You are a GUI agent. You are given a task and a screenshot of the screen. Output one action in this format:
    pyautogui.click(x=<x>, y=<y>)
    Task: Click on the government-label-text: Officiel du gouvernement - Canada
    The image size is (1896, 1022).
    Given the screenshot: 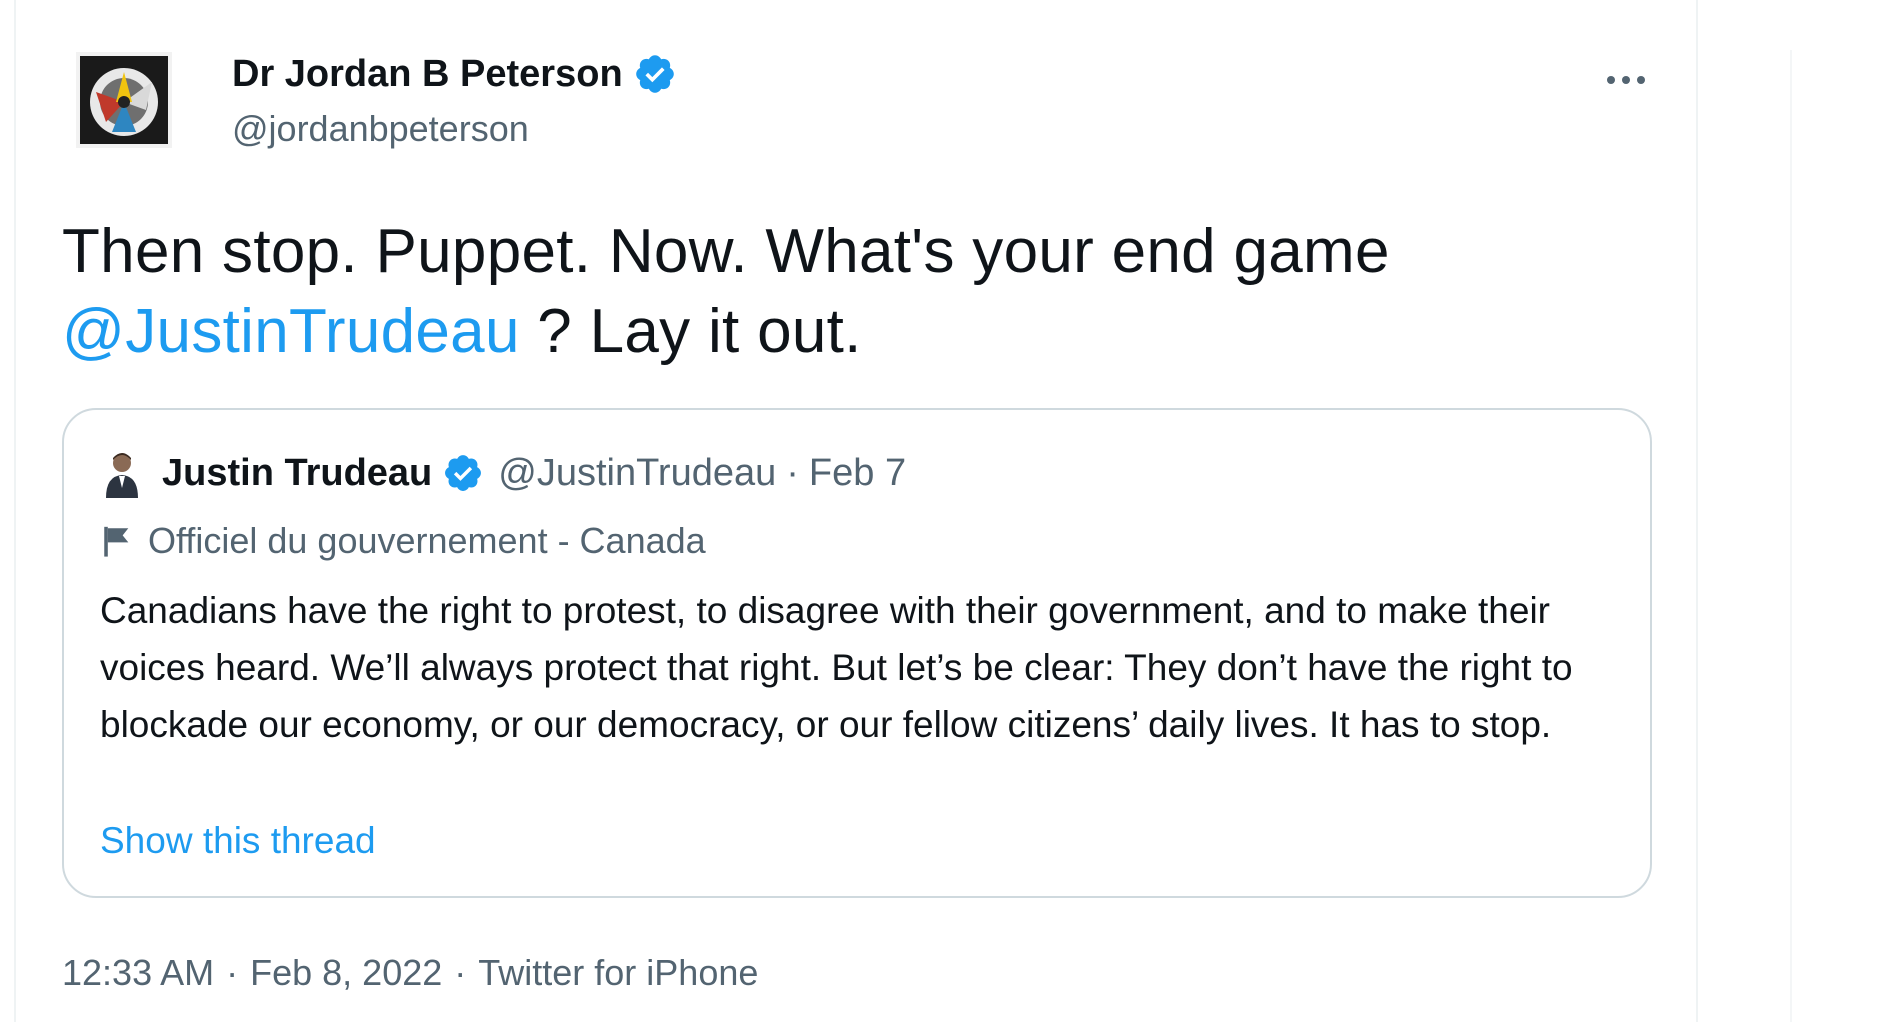 What is the action you would take?
    pyautogui.click(x=427, y=540)
    